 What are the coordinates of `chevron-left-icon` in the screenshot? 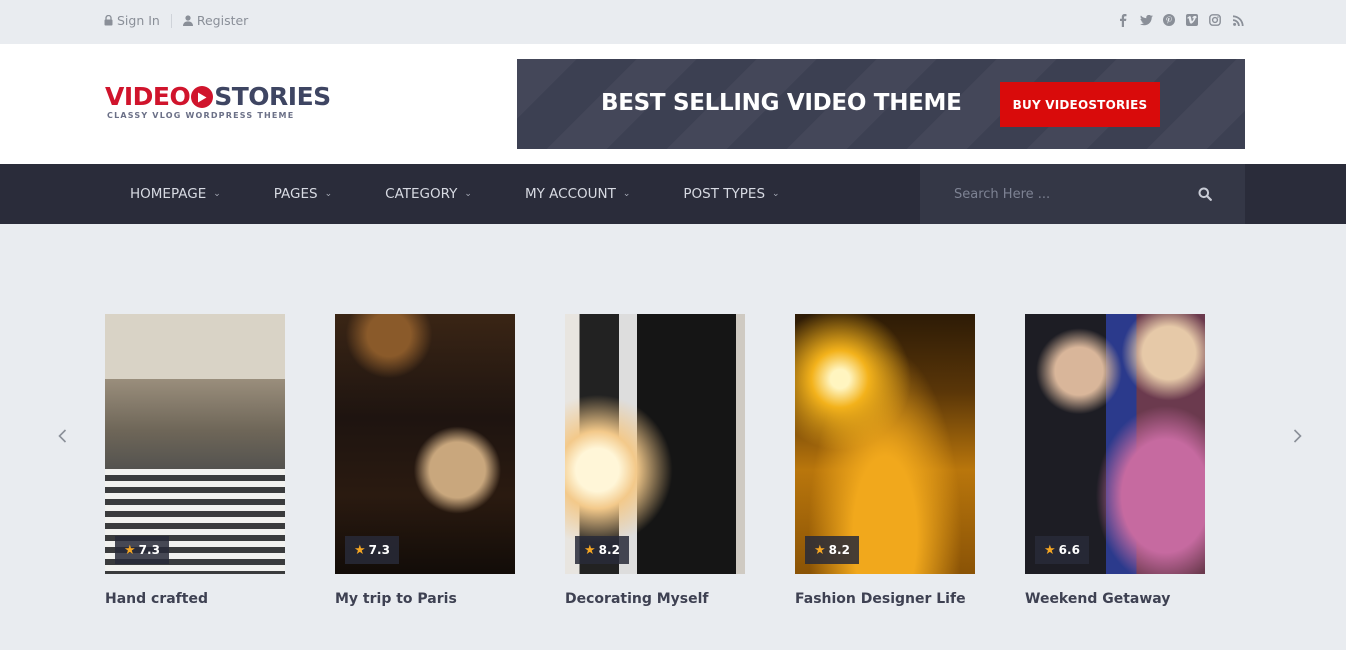 It's located at (62, 436).